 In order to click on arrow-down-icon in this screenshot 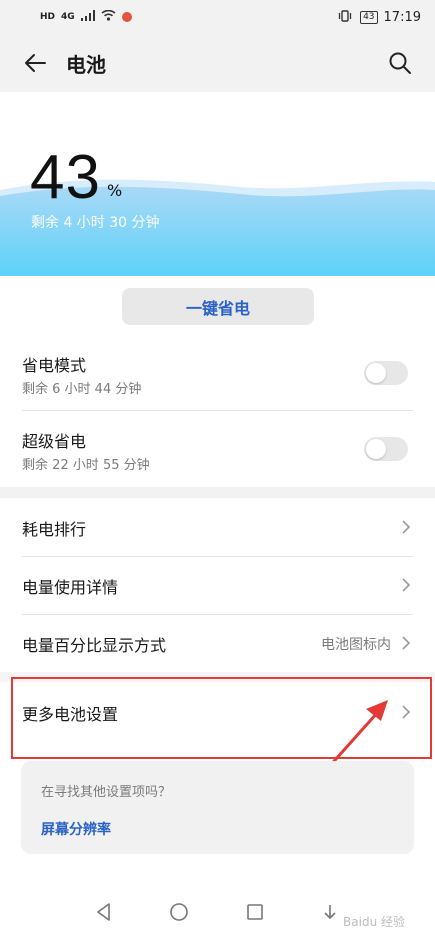, I will do `click(330, 912)`.